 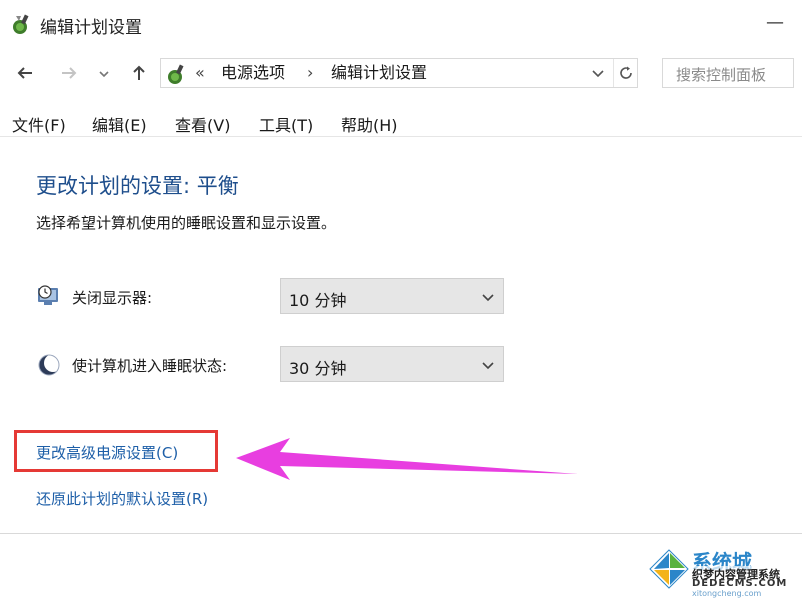 I want to click on monitor-clock-icon, so click(x=48, y=295).